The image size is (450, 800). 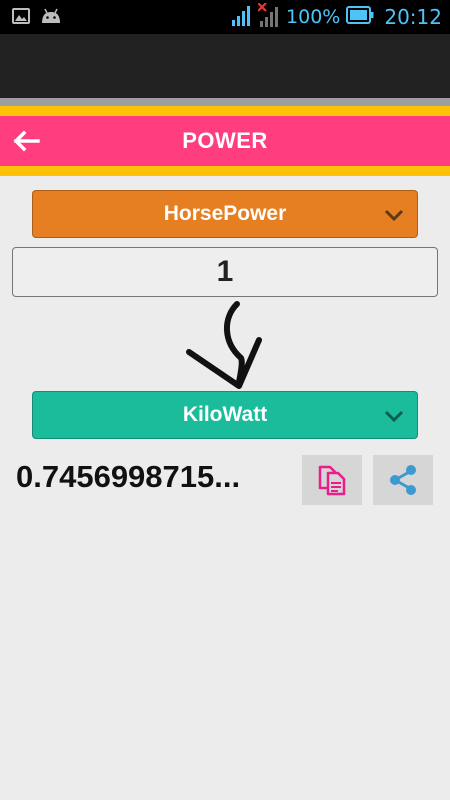 I want to click on notification-icons, so click(x=37, y=18).